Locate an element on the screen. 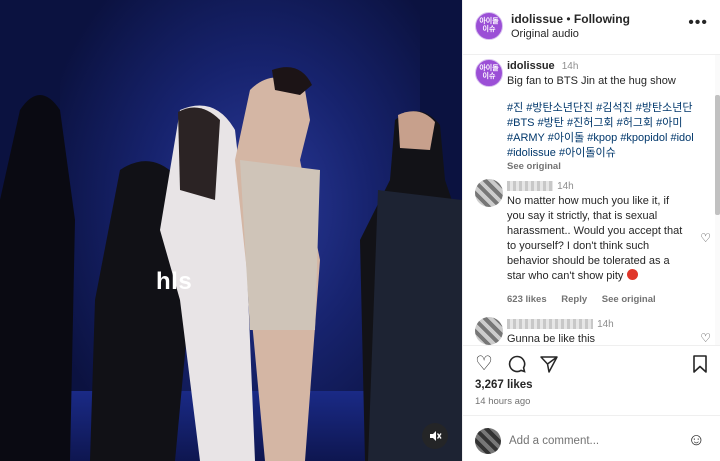 The image size is (720, 461). comment-item: 14h Gunna be like this ♡ is located at coordinates (593, 331).